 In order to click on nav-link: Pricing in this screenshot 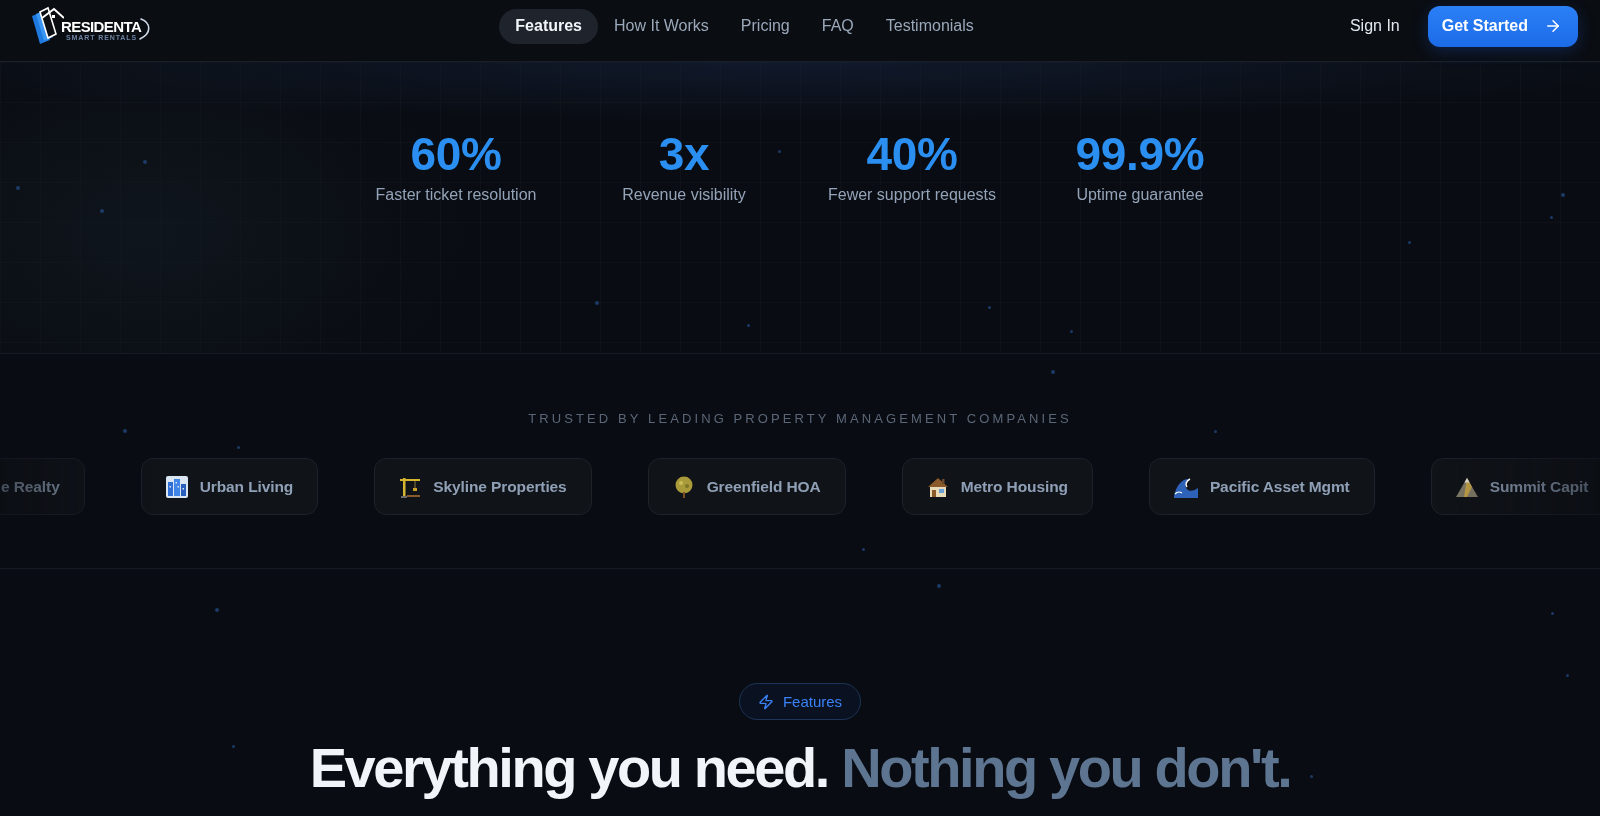, I will do `click(765, 26)`.